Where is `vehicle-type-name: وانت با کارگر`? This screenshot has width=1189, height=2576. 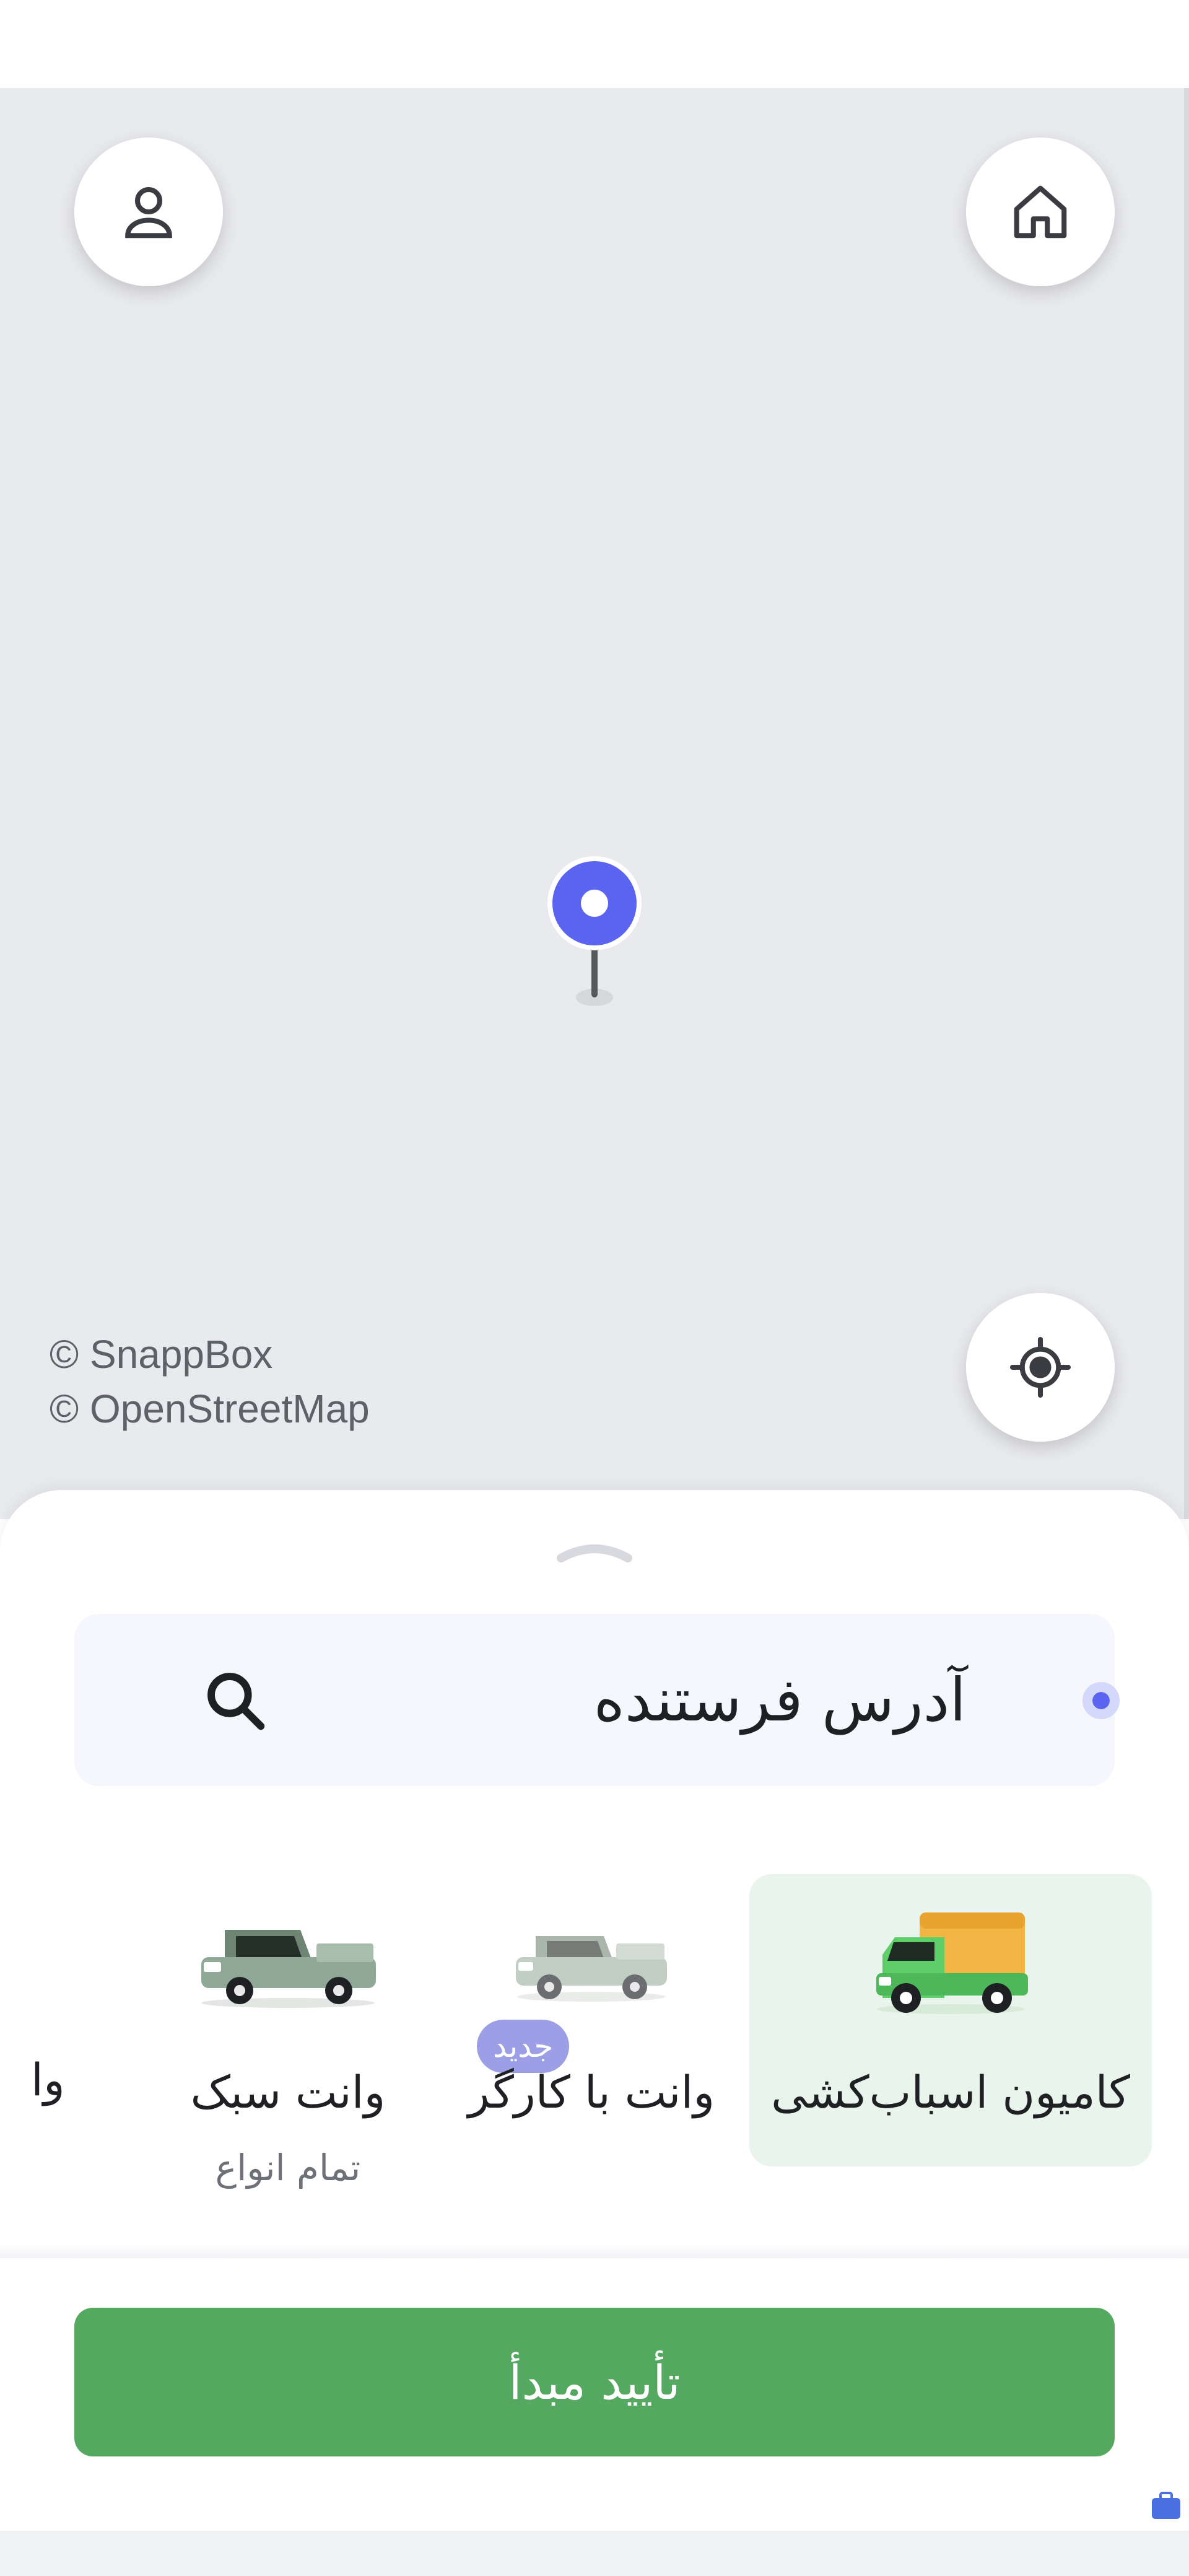
vehicle-type-name: وانت با کارگر is located at coordinates (591, 2092).